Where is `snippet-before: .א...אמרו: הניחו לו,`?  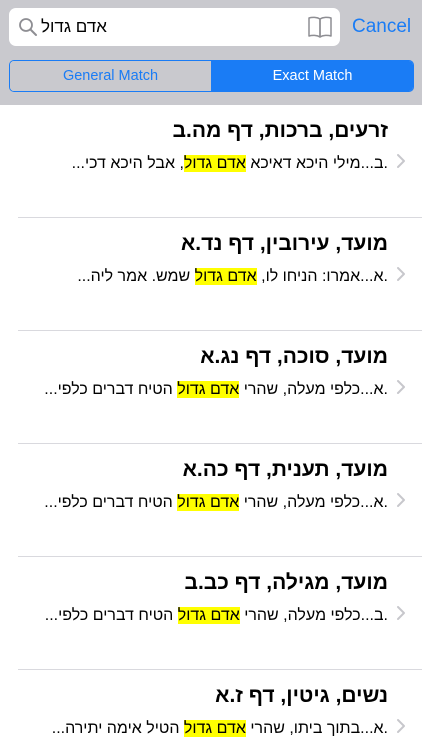
snippet-before: .א...אמרו: הניחו לו, is located at coordinates (322, 276).